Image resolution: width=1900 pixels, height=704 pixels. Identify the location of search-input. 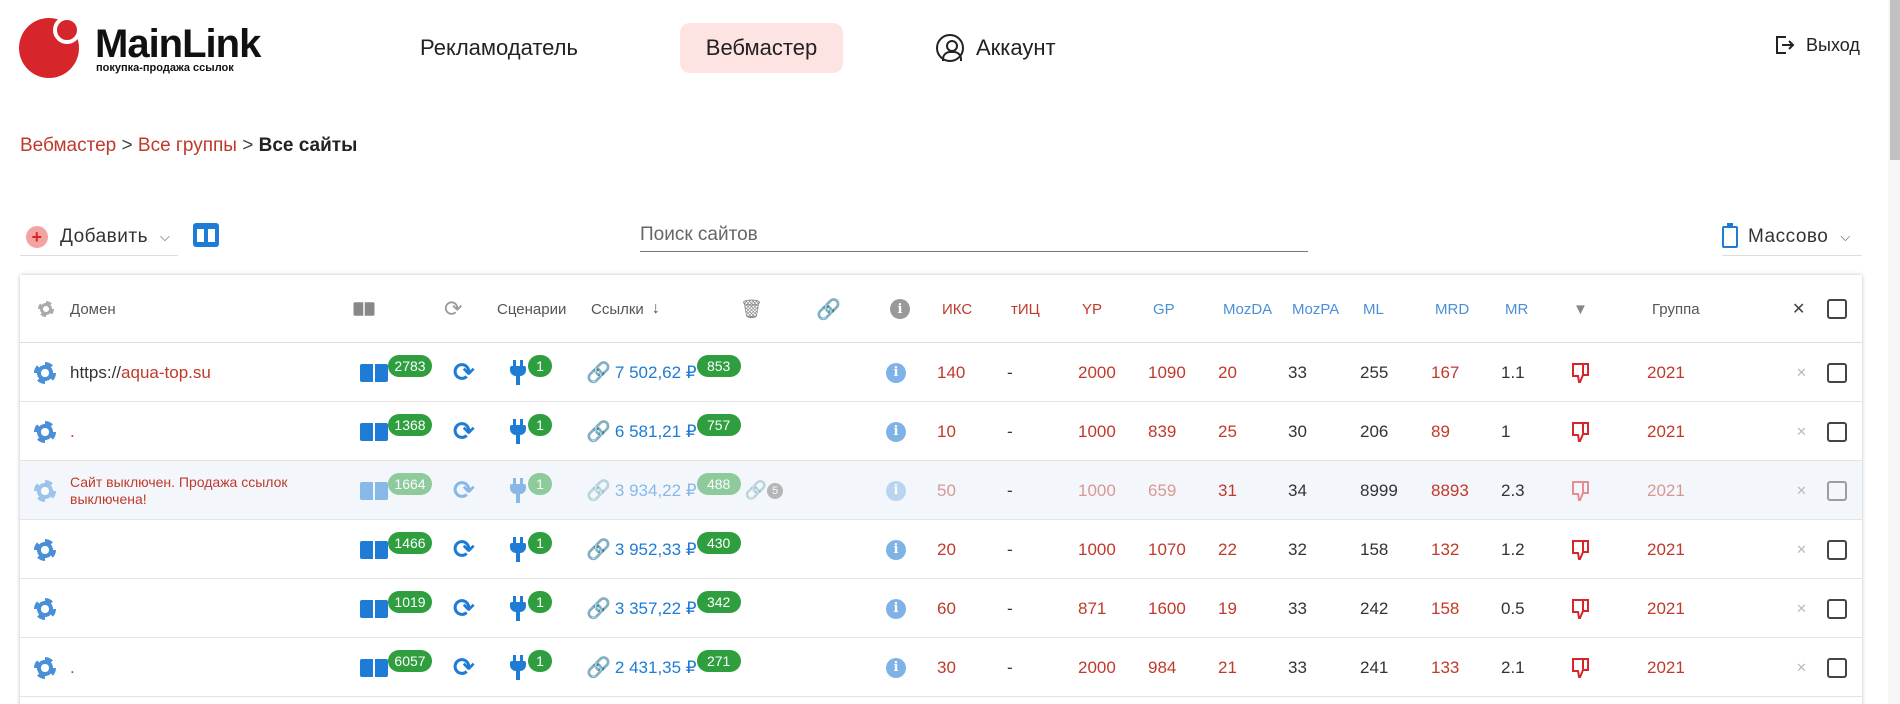
(974, 235).